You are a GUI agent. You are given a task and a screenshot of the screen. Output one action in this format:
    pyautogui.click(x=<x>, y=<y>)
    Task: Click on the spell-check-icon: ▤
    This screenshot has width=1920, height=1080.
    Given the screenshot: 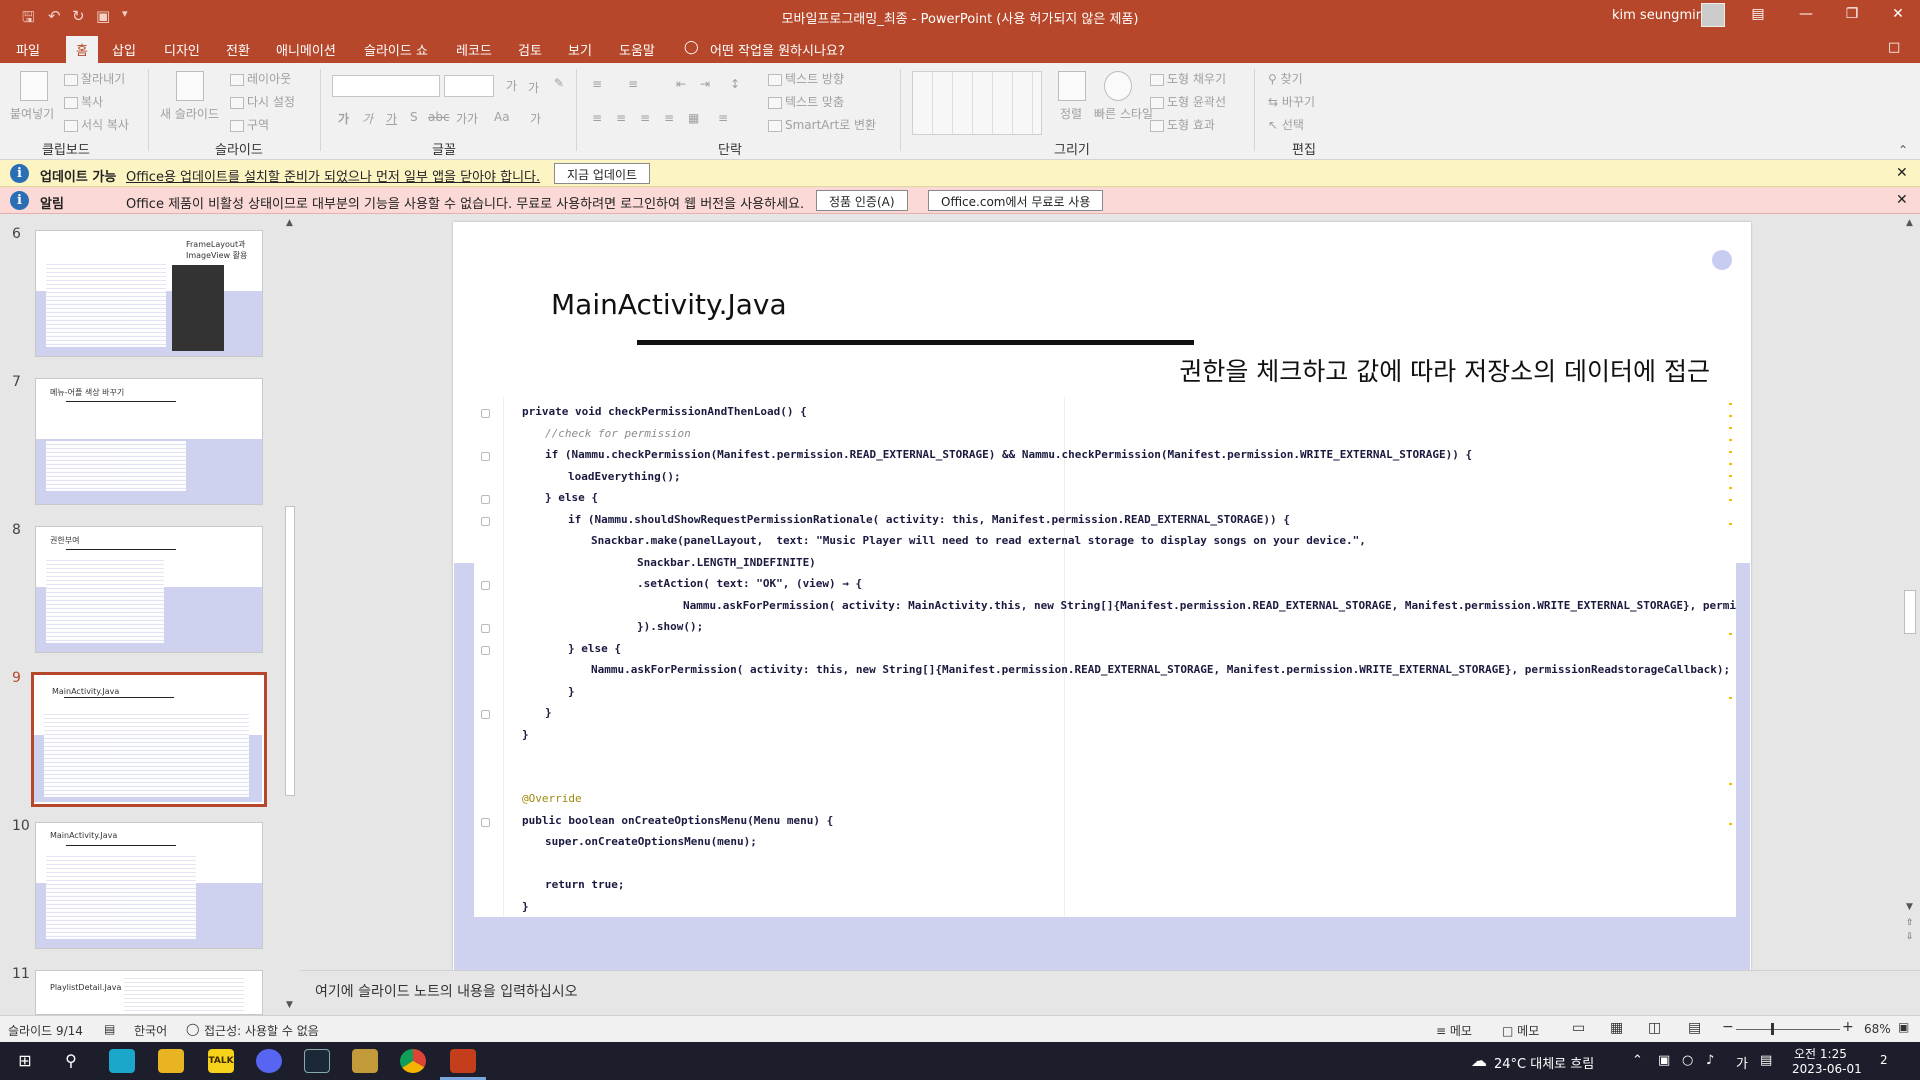 What is the action you would take?
    pyautogui.click(x=109, y=1029)
    